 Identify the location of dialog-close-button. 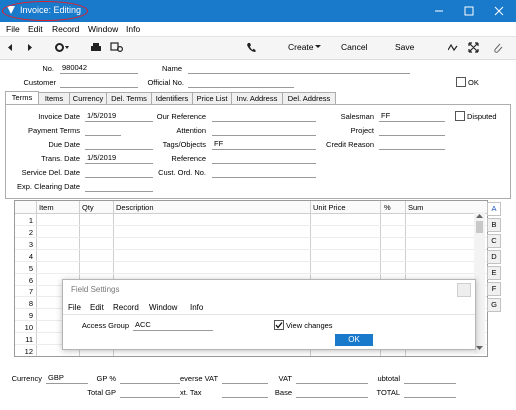
(464, 290).